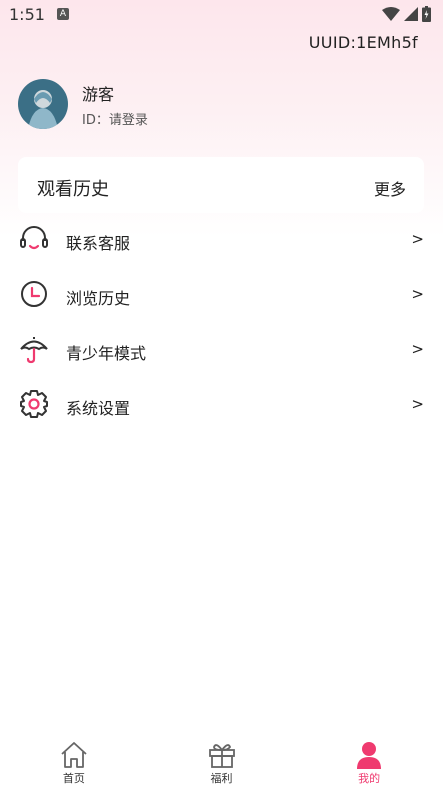  What do you see at coordinates (34, 294) in the screenshot?
I see `clock-icon` at bounding box center [34, 294].